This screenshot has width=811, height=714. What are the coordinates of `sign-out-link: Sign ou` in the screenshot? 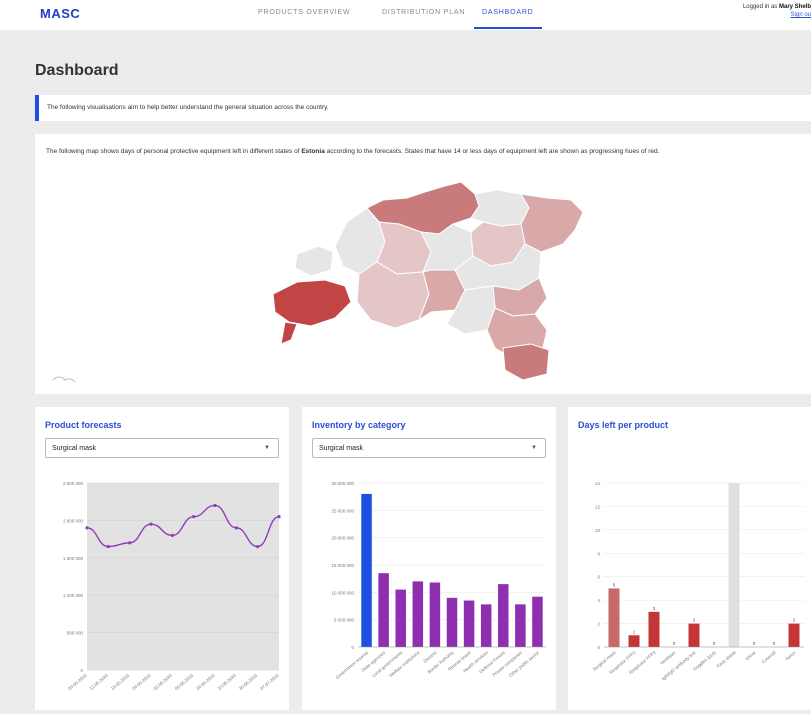 It's located at (801, 15).